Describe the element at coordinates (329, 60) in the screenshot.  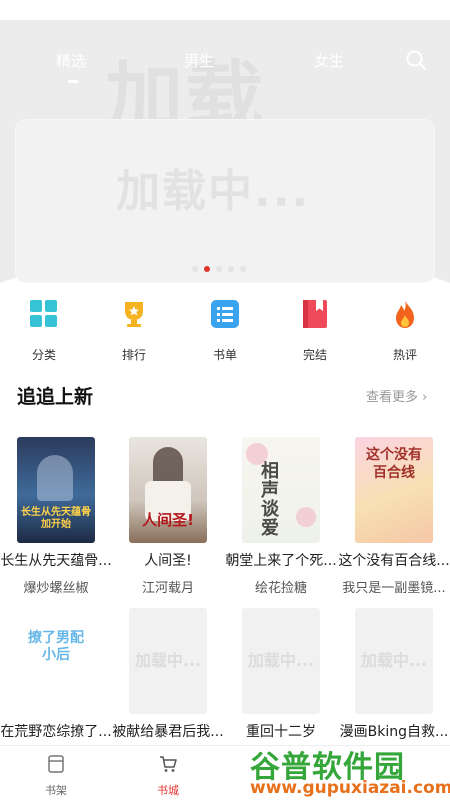
I see `tab-female: 女生` at that location.